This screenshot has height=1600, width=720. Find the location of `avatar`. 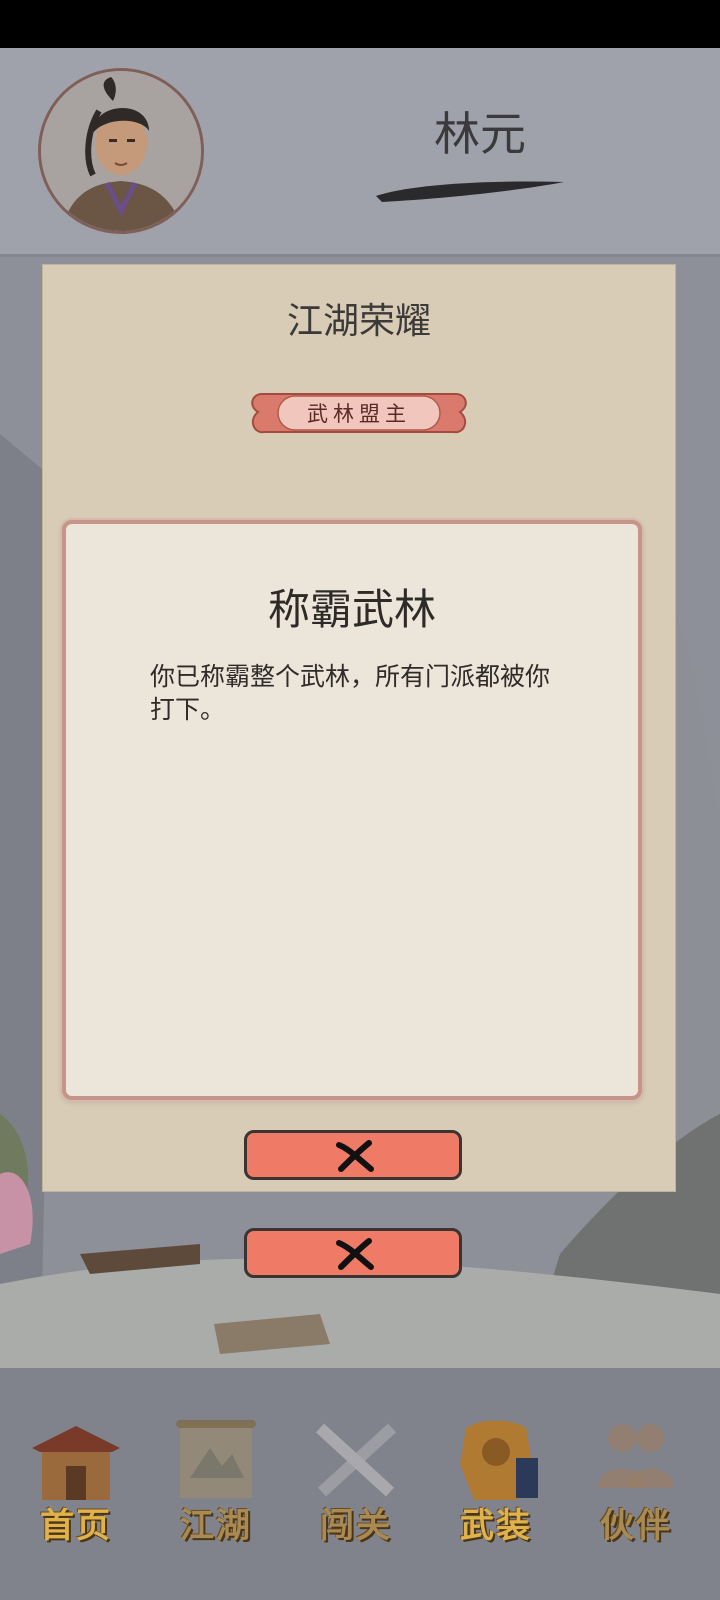

avatar is located at coordinates (121, 151).